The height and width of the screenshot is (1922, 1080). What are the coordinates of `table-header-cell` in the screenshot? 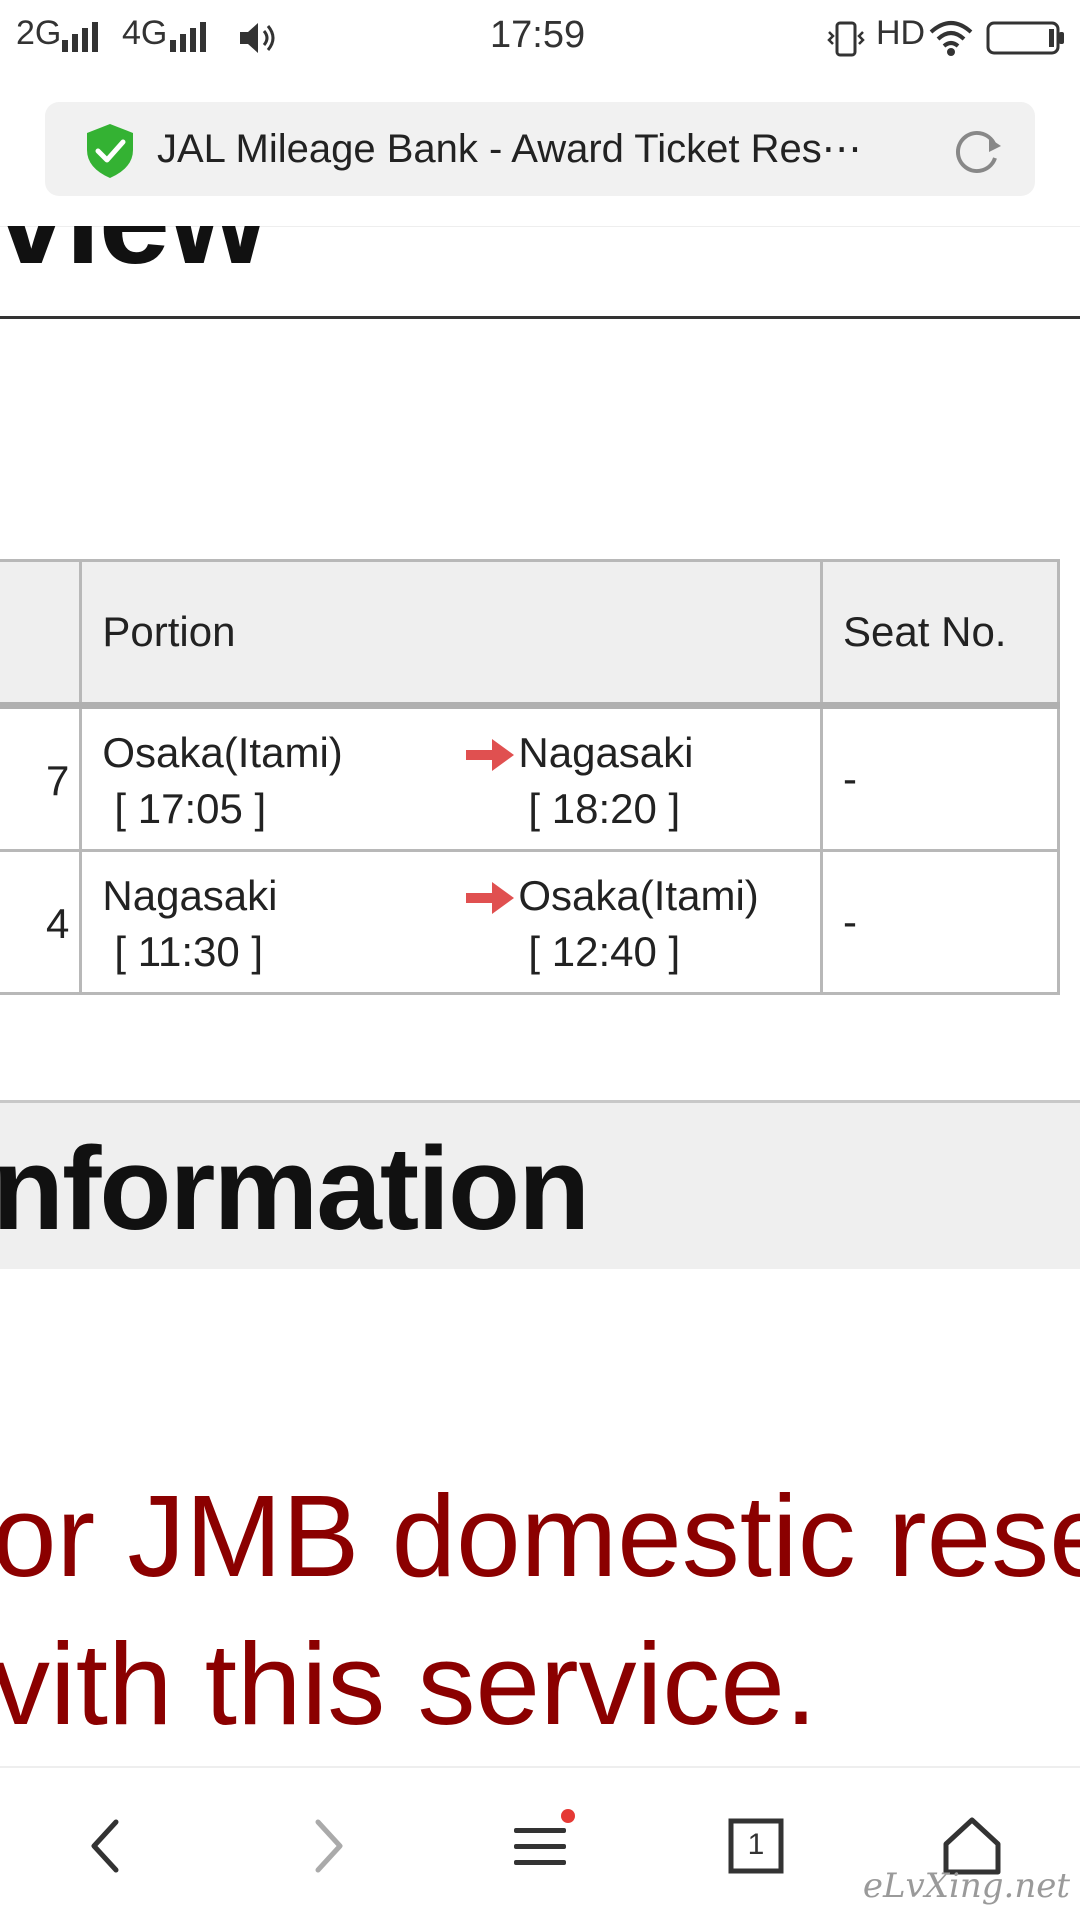 It's located at (41, 634).